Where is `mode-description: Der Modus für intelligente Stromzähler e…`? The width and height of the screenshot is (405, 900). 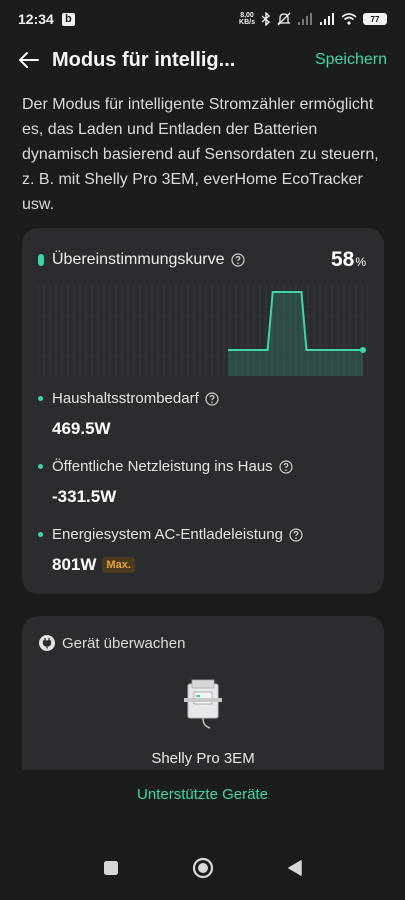
mode-description: Der Modus für intelligente Stromzähler e… is located at coordinates (200, 154).